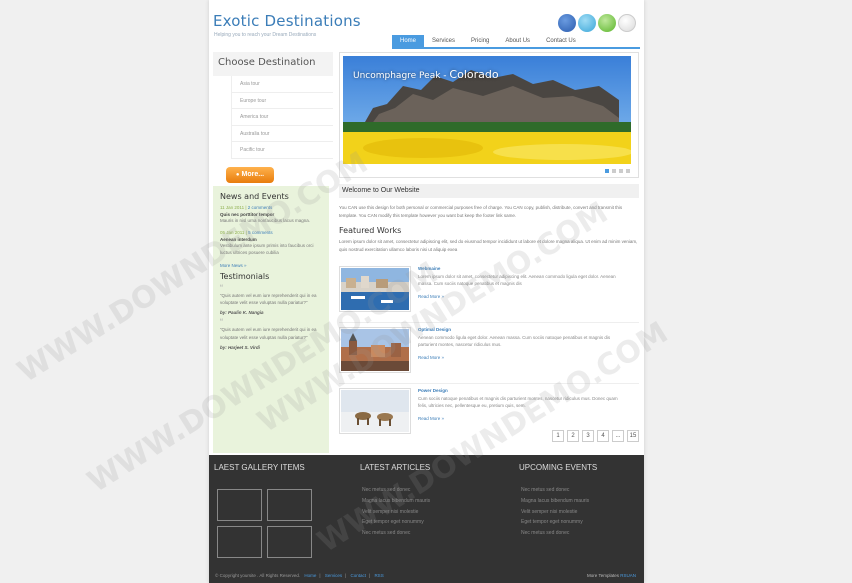 The height and width of the screenshot is (583, 852). Describe the element at coordinates (378, 575) in the screenshot. I see `footer-link: RSS` at that location.